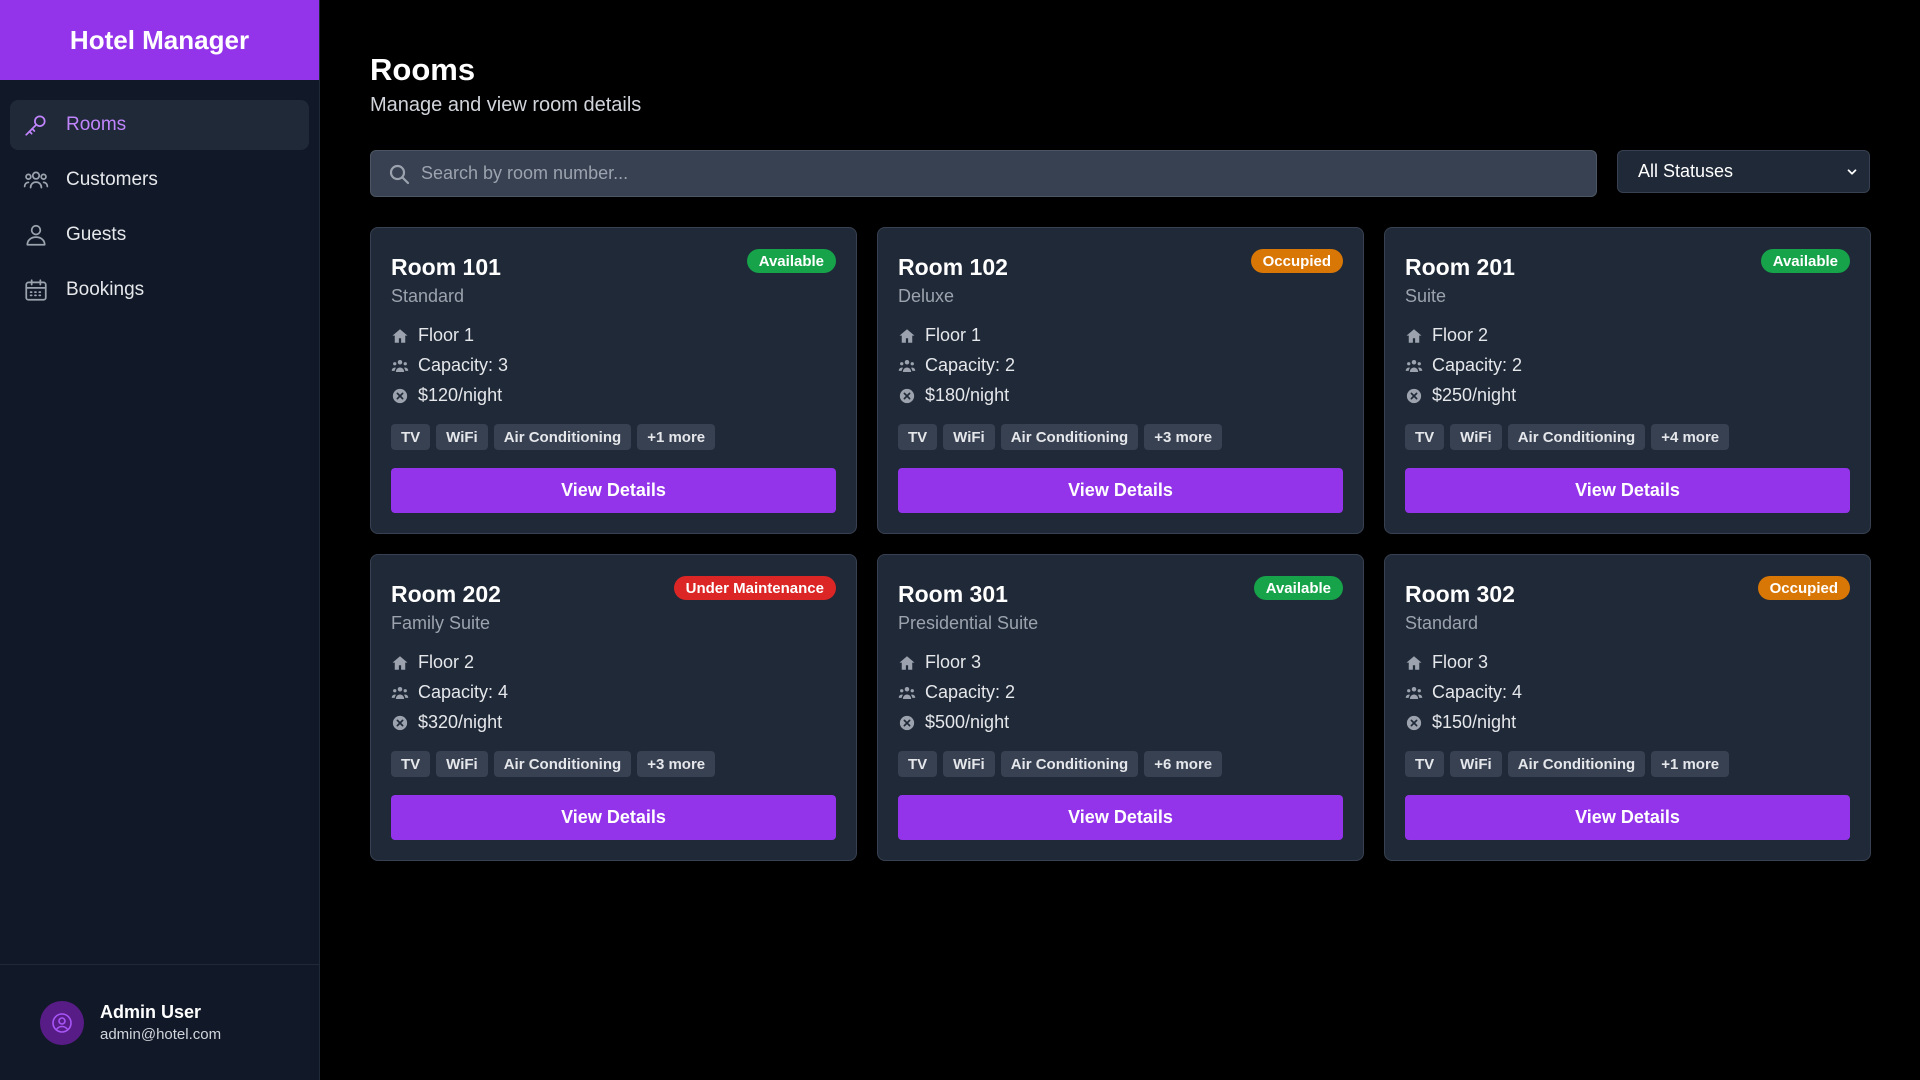  What do you see at coordinates (159, 125) in the screenshot?
I see `sidebar-item-rooms: Rooms` at bounding box center [159, 125].